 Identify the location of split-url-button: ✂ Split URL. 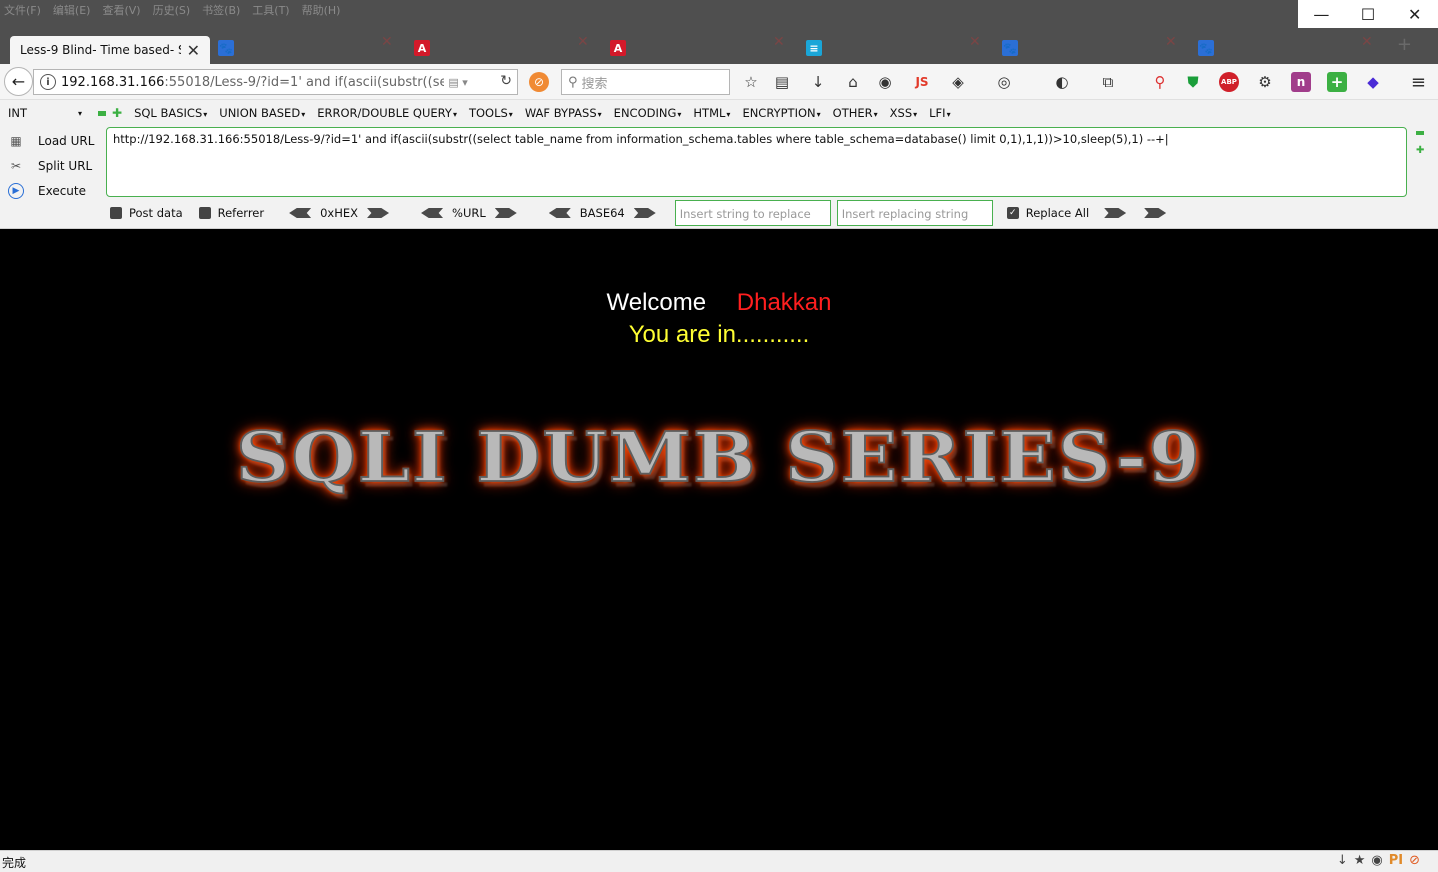
(53, 165).